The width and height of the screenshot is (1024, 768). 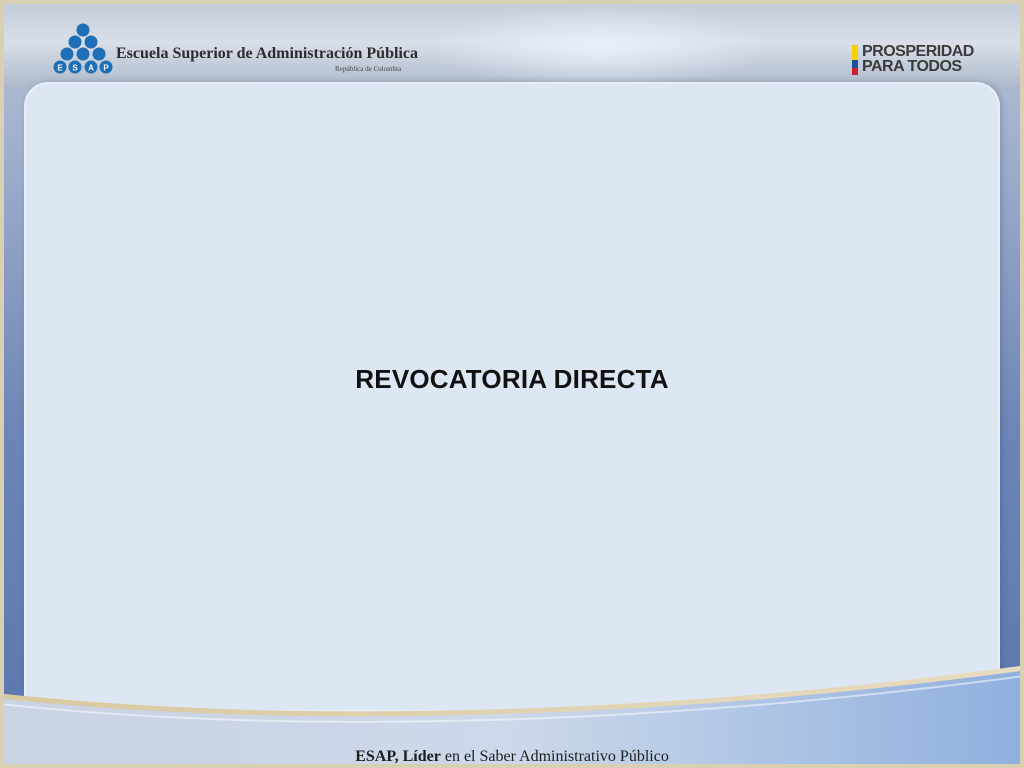 What do you see at coordinates (368, 69) in the screenshot?
I see `institution-subtitle: República de Colombia` at bounding box center [368, 69].